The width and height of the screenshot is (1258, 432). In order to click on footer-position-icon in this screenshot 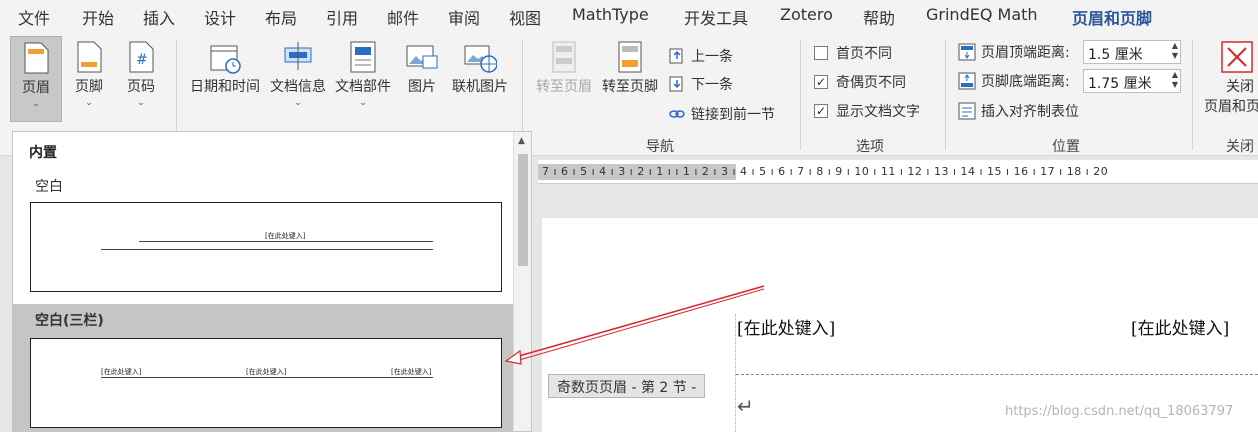, I will do `click(967, 81)`.